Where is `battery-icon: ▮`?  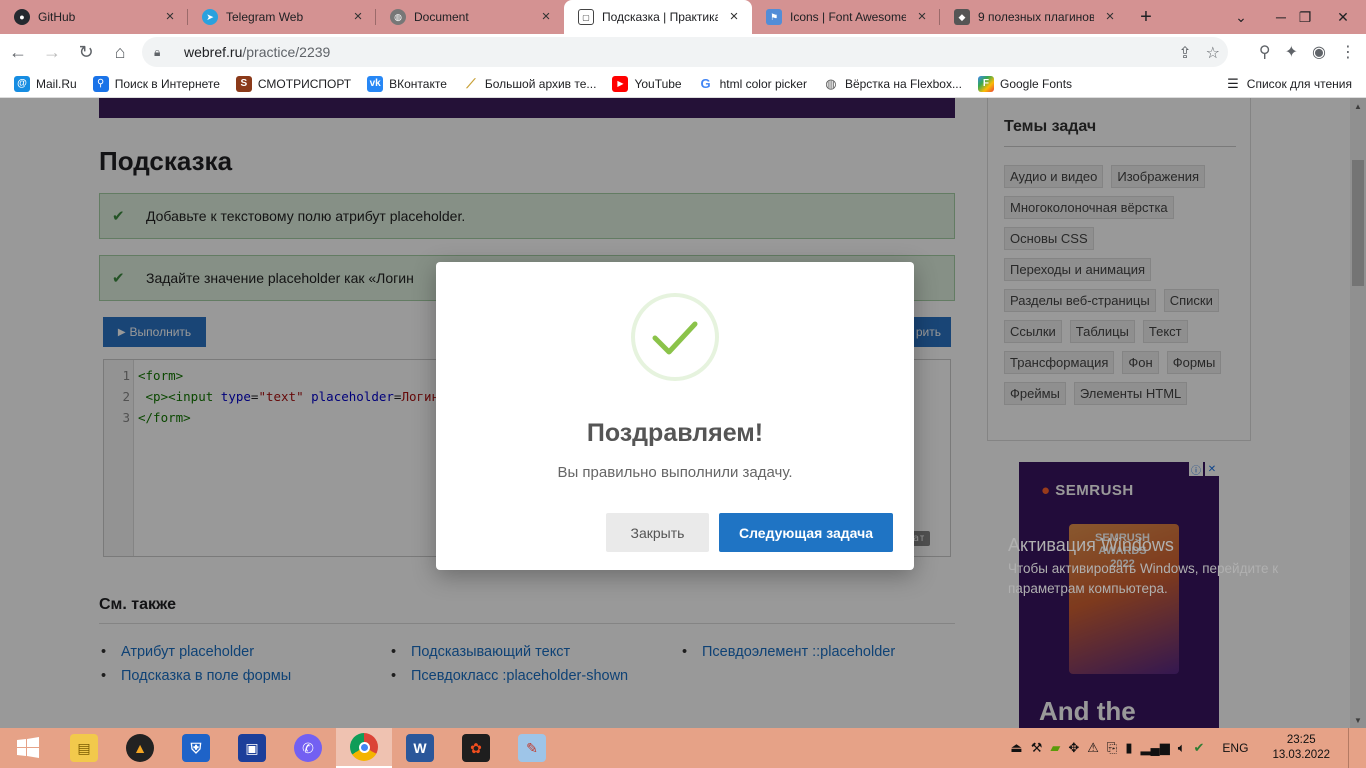
battery-icon: ▮ is located at coordinates (1128, 748).